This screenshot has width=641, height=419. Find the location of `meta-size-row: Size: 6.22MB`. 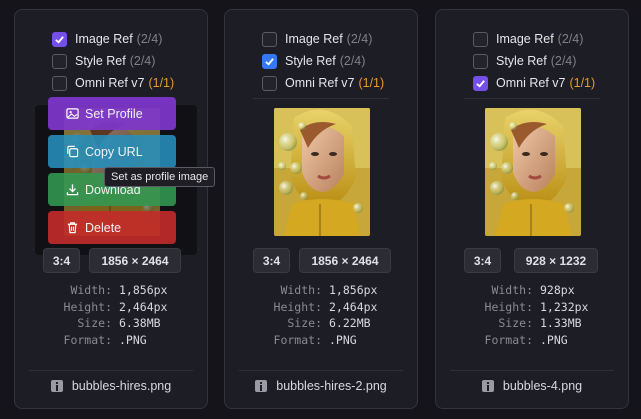

meta-size-row: Size: 6.22MB is located at coordinates (321, 323).